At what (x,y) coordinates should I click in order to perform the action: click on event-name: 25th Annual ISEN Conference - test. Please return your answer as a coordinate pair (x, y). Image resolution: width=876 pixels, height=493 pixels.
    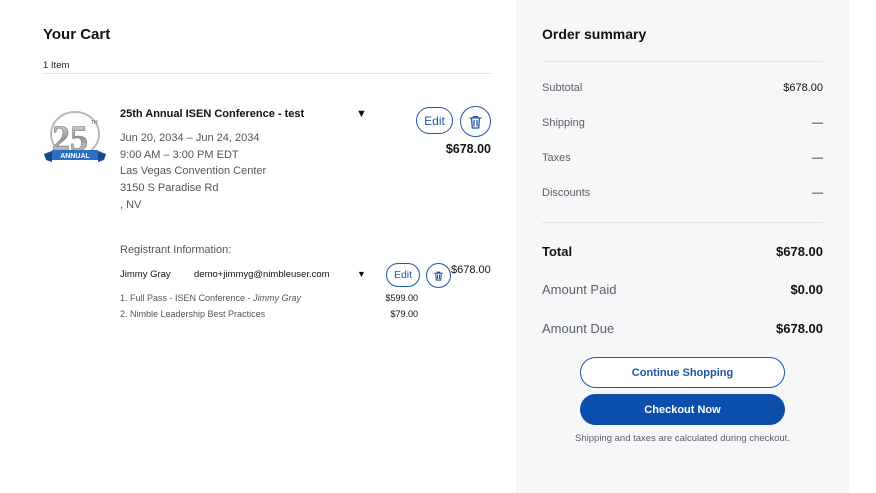
    Looking at the image, I should click on (212, 114).